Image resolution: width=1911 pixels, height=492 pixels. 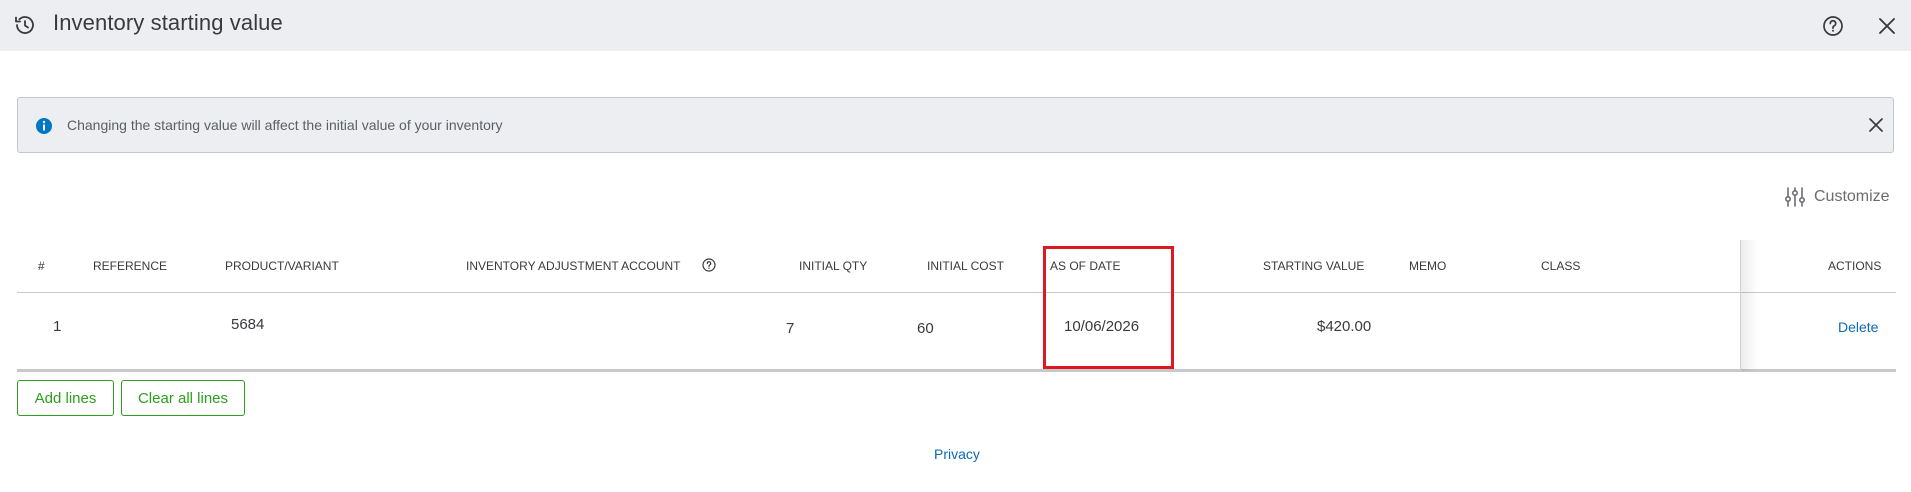 What do you see at coordinates (282, 266) in the screenshot?
I see `column-header-product: PRODUCT/VARIANT` at bounding box center [282, 266].